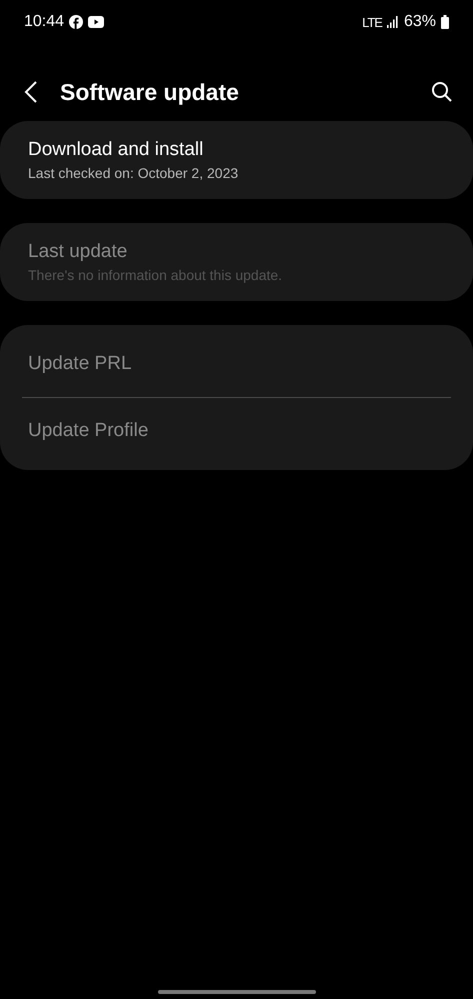 The image size is (473, 999). Describe the element at coordinates (134, 173) in the screenshot. I see `item-subtitle: Last checked on: October 2, 2023` at that location.